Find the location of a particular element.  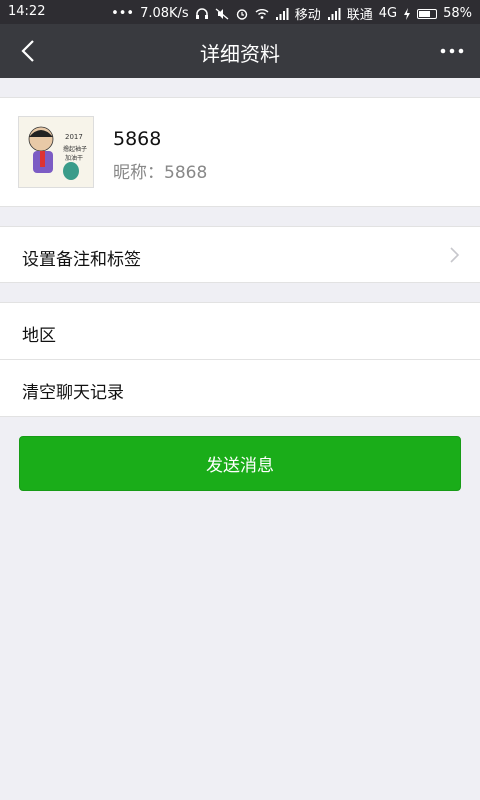

profile-name: 5868 is located at coordinates (137, 139).